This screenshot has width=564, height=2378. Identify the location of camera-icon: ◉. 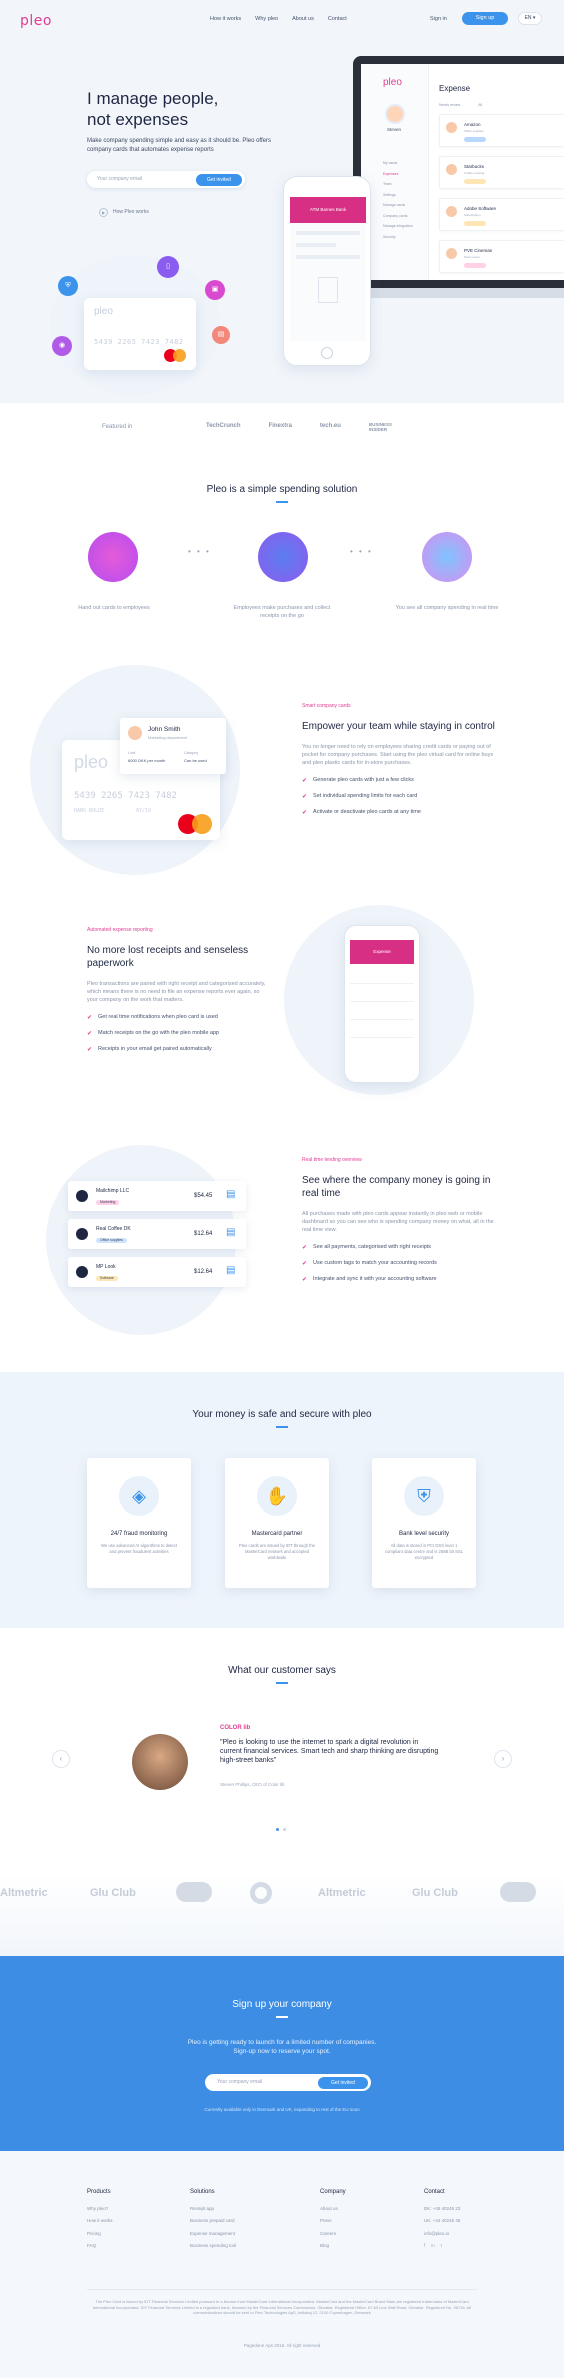
(62, 346).